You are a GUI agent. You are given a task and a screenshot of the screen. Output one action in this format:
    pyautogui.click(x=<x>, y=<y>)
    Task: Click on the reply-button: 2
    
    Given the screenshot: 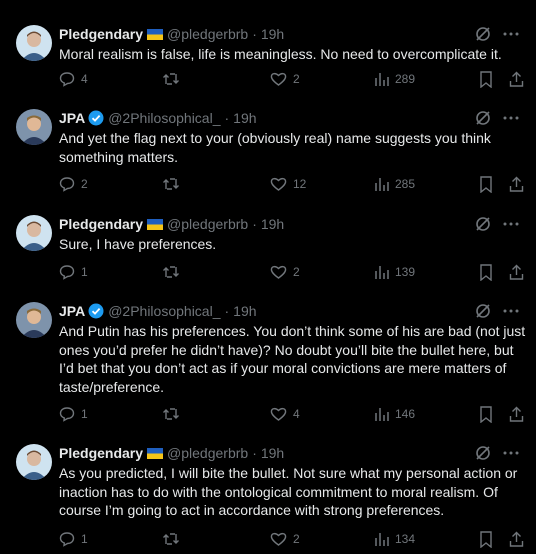 What is the action you would take?
    pyautogui.click(x=73, y=184)
    